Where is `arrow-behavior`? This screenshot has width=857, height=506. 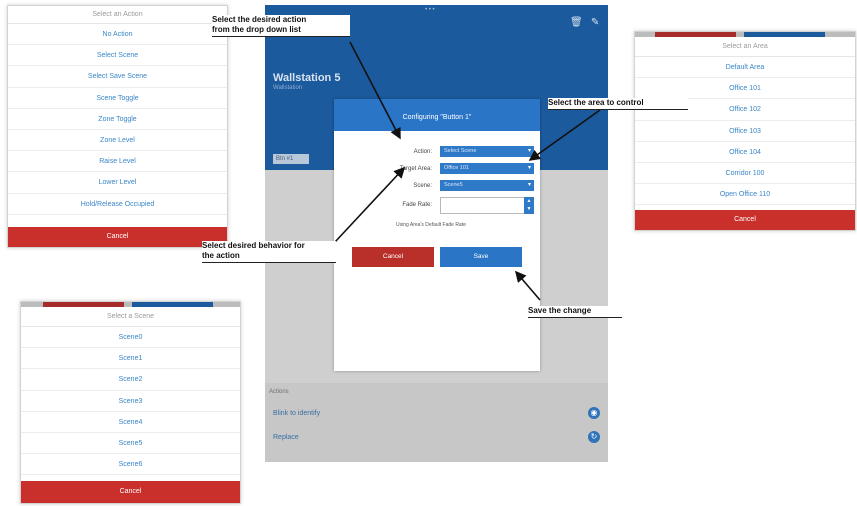 arrow-behavior is located at coordinates (370, 204).